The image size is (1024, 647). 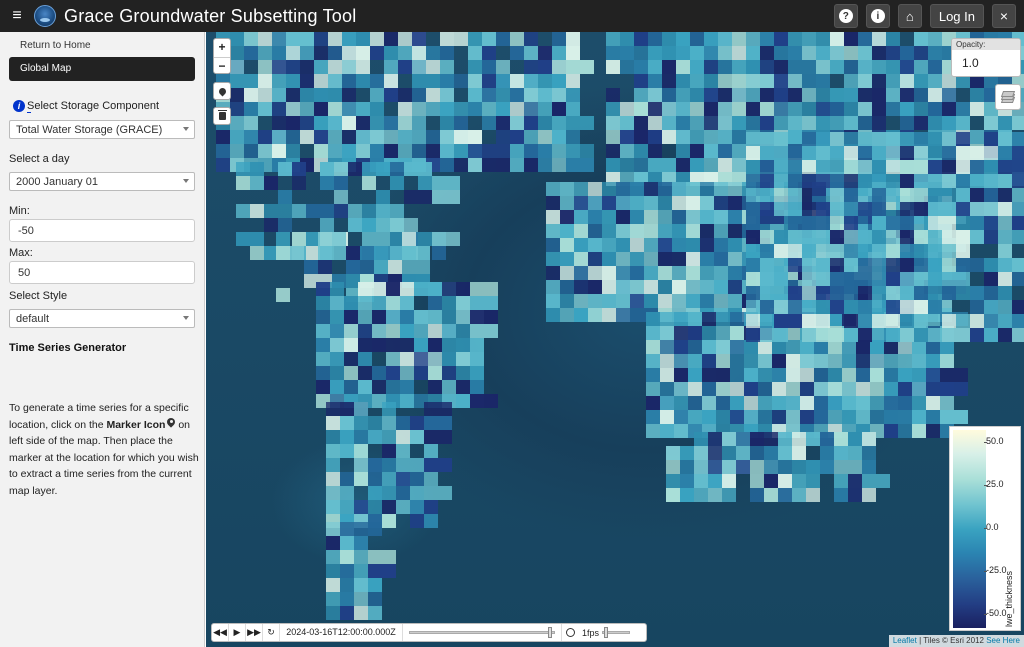 I want to click on global-map-button: Global Map, so click(x=102, y=69).